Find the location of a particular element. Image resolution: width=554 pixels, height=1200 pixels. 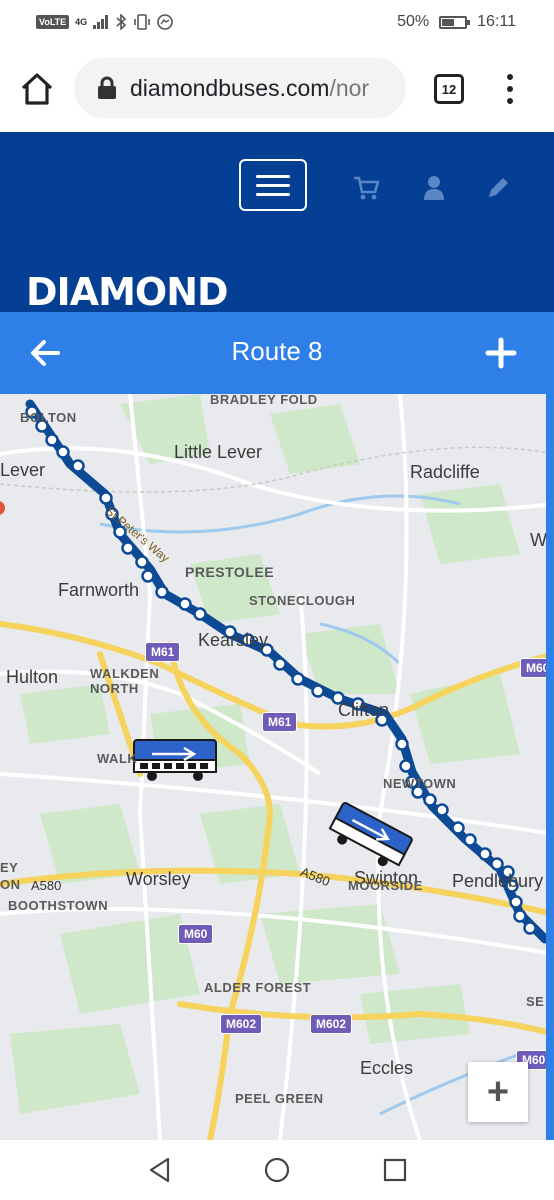

tab-switcher-button: 12 is located at coordinates (449, 89).